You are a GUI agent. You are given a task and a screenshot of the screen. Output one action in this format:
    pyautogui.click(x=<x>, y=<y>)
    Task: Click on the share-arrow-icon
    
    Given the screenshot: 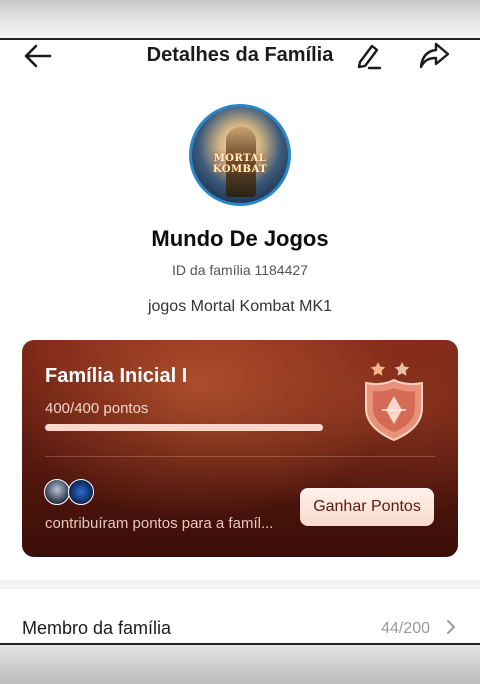 What is the action you would take?
    pyautogui.click(x=434, y=56)
    